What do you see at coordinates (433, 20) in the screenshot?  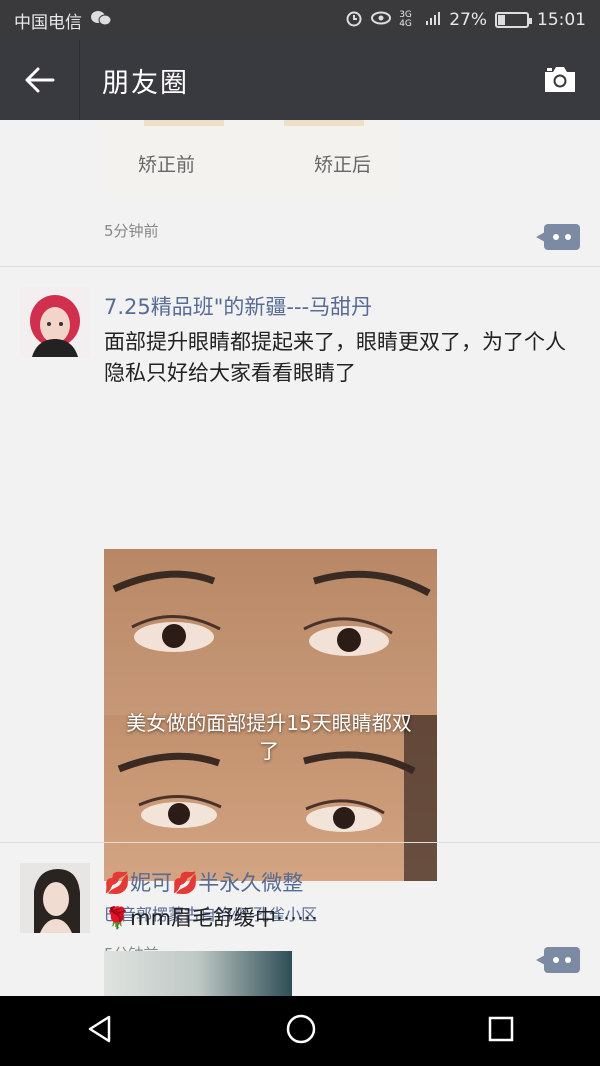 I see `signal-icon` at bounding box center [433, 20].